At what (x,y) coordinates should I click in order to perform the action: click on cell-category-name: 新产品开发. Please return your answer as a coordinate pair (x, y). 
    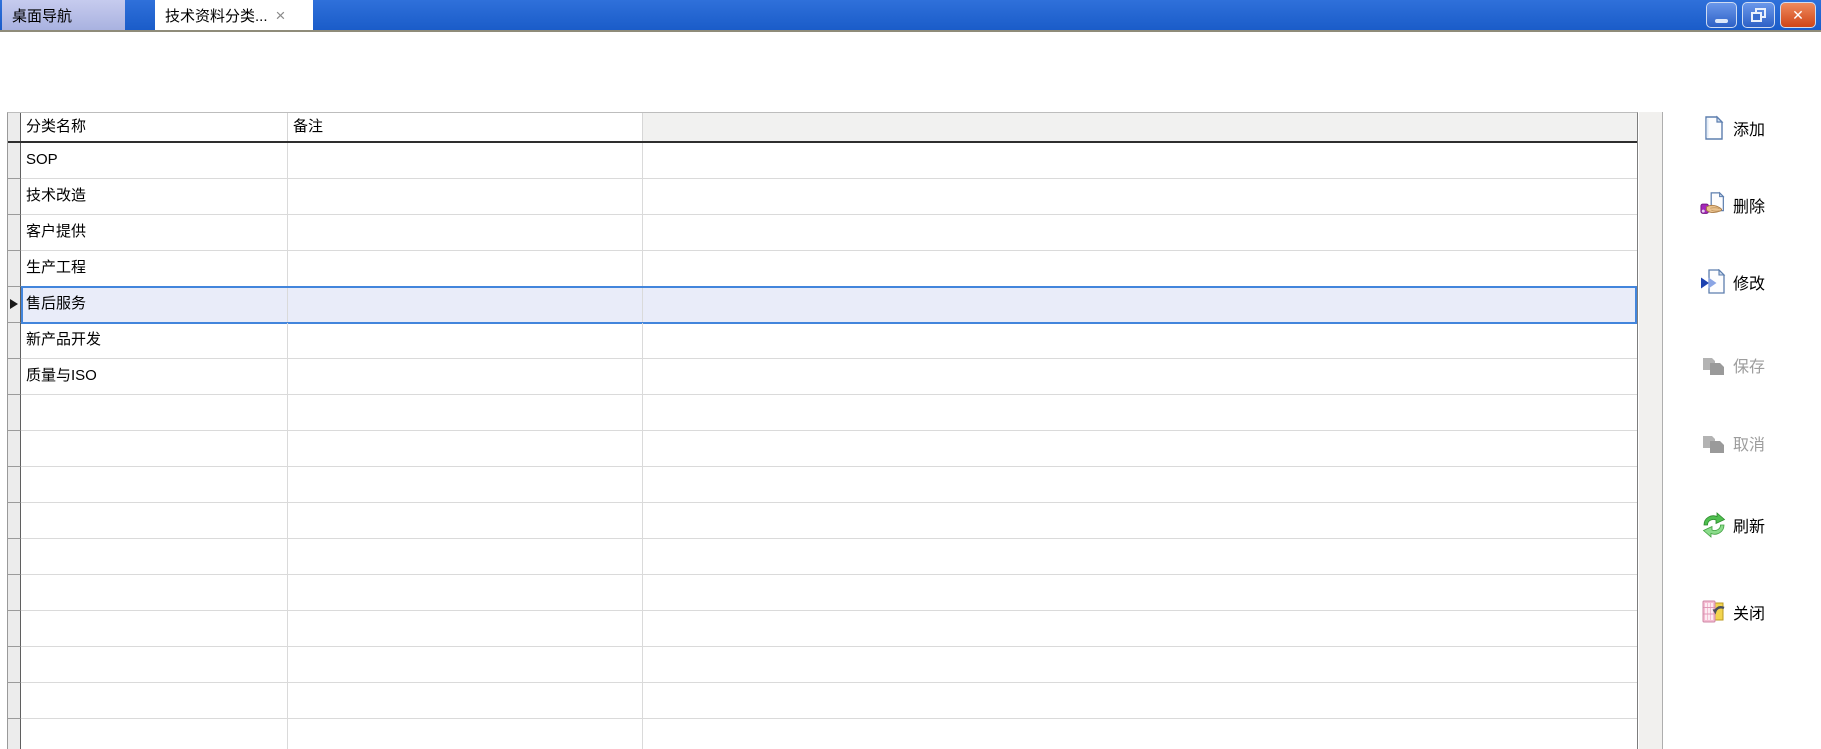
    Looking at the image, I should click on (154, 341).